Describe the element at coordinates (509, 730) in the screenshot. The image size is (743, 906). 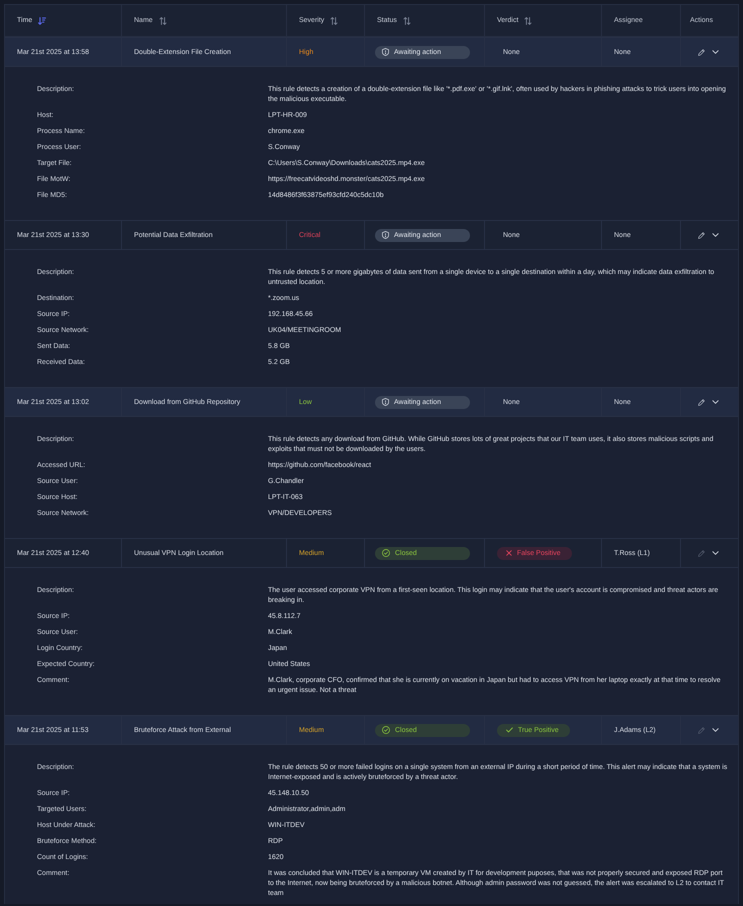
I see `check-icon` at that location.